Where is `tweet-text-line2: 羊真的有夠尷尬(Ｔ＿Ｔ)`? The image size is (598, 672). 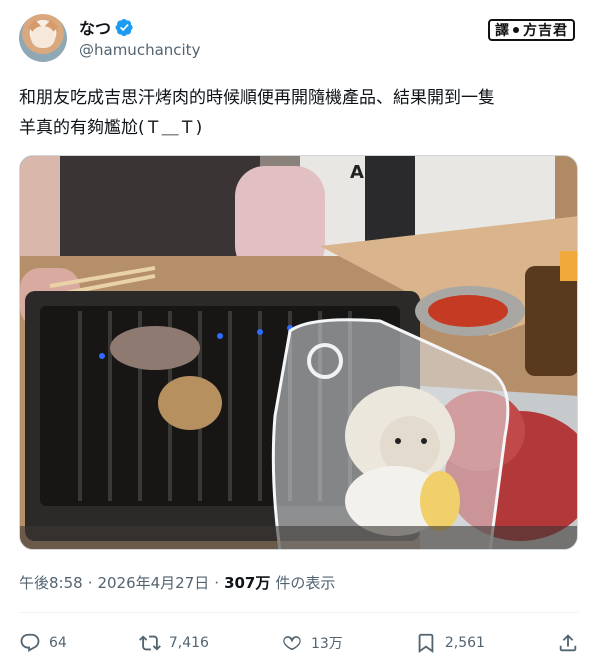 tweet-text-line2: 羊真的有夠尷尬(Ｔ＿Ｔ) is located at coordinates (111, 128).